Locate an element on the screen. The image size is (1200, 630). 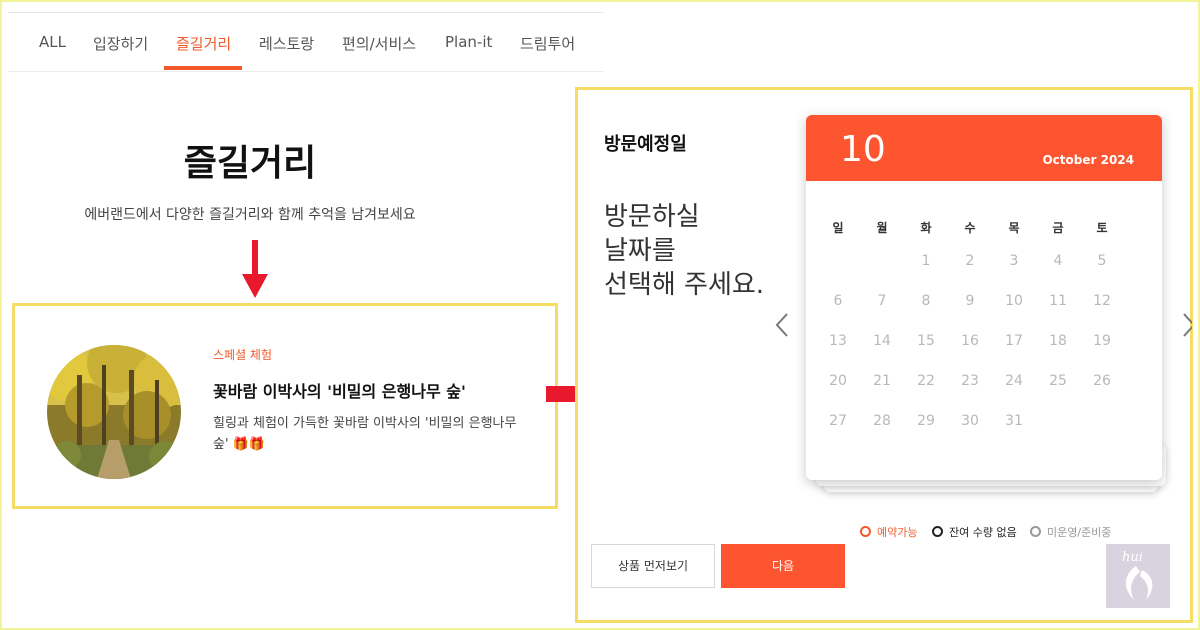
ginkgo-forest-photo is located at coordinates (114, 412).